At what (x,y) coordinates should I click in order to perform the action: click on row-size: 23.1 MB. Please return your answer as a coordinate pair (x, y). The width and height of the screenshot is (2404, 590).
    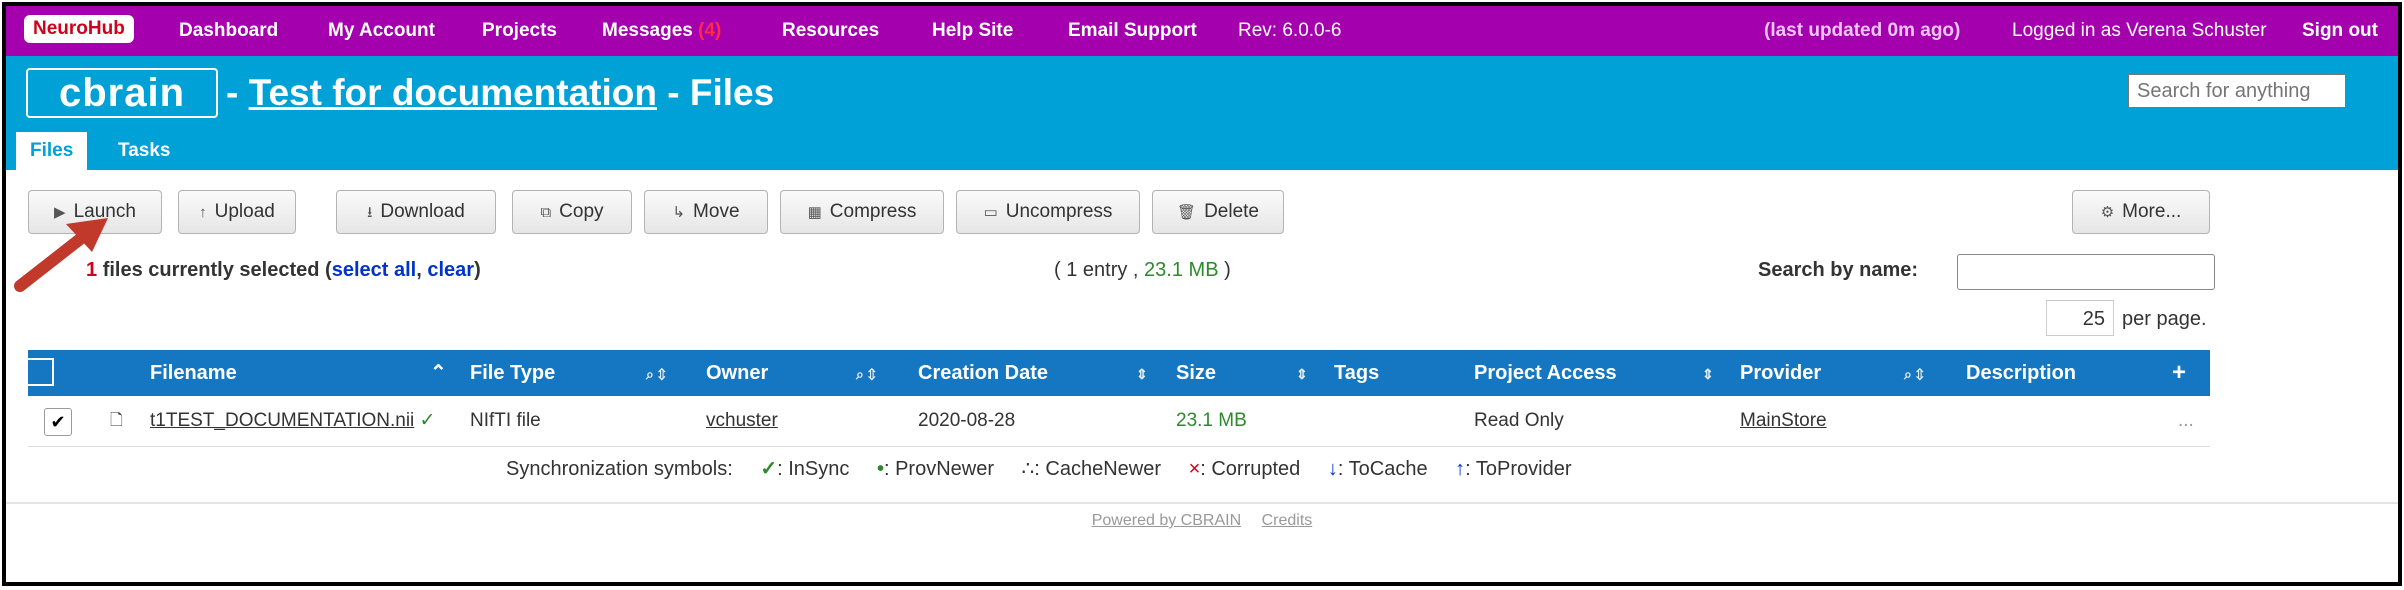
    Looking at the image, I should click on (1211, 420).